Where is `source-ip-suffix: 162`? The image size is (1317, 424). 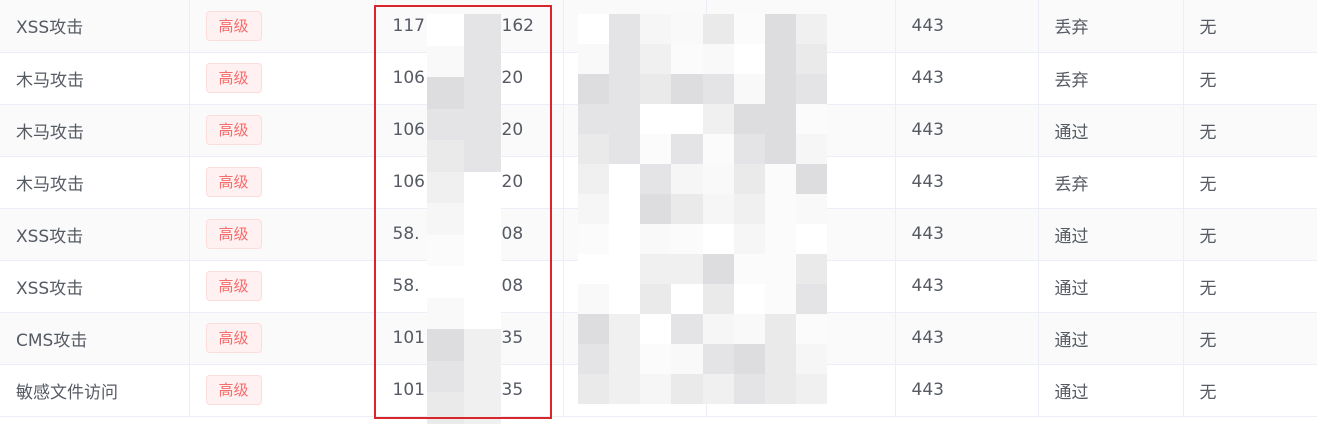
source-ip-suffix: 162 is located at coordinates (517, 25).